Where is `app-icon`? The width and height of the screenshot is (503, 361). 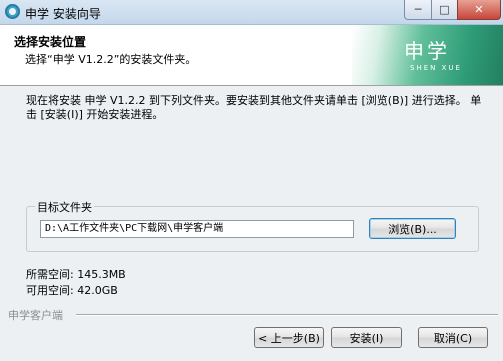 app-icon is located at coordinates (12, 11).